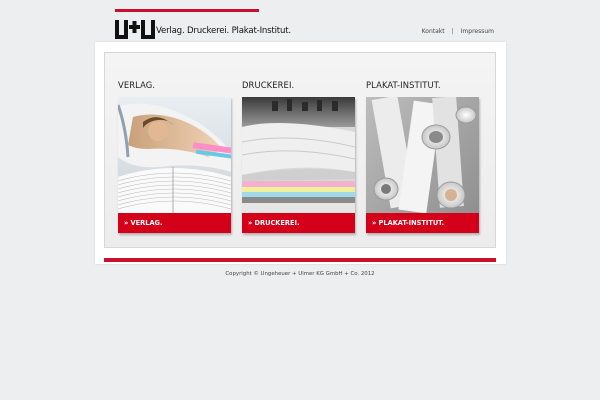 The height and width of the screenshot is (400, 600). I want to click on nav-link-kontakt: Kontakt, so click(433, 31).